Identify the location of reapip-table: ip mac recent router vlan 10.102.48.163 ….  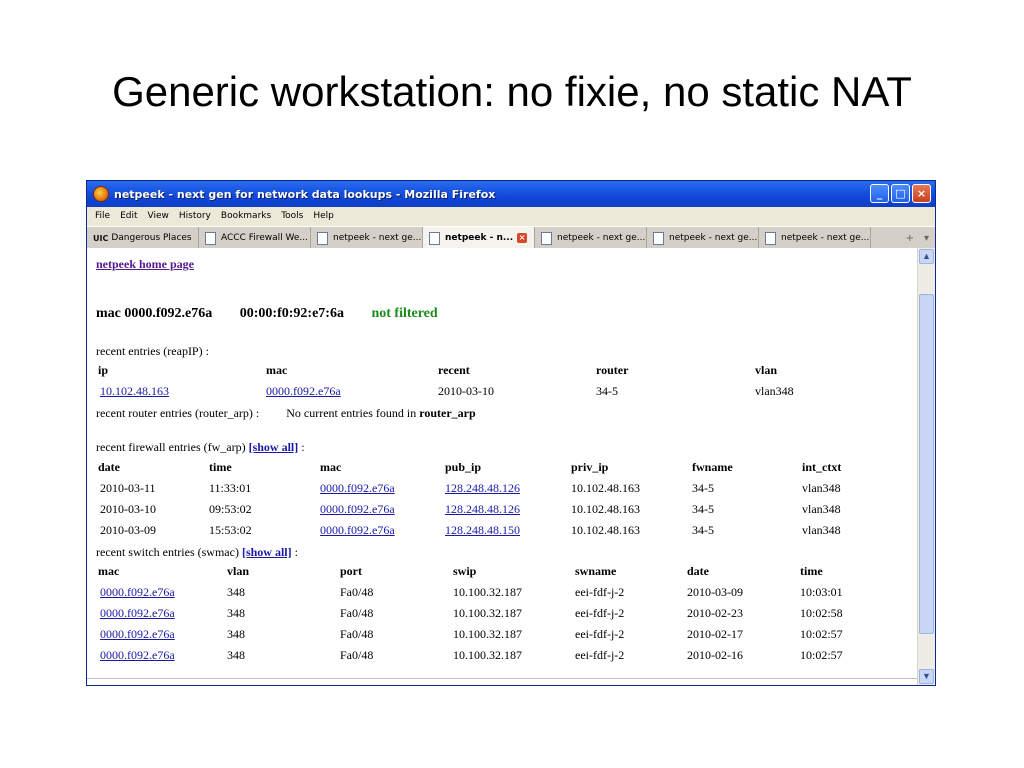
(501, 384).